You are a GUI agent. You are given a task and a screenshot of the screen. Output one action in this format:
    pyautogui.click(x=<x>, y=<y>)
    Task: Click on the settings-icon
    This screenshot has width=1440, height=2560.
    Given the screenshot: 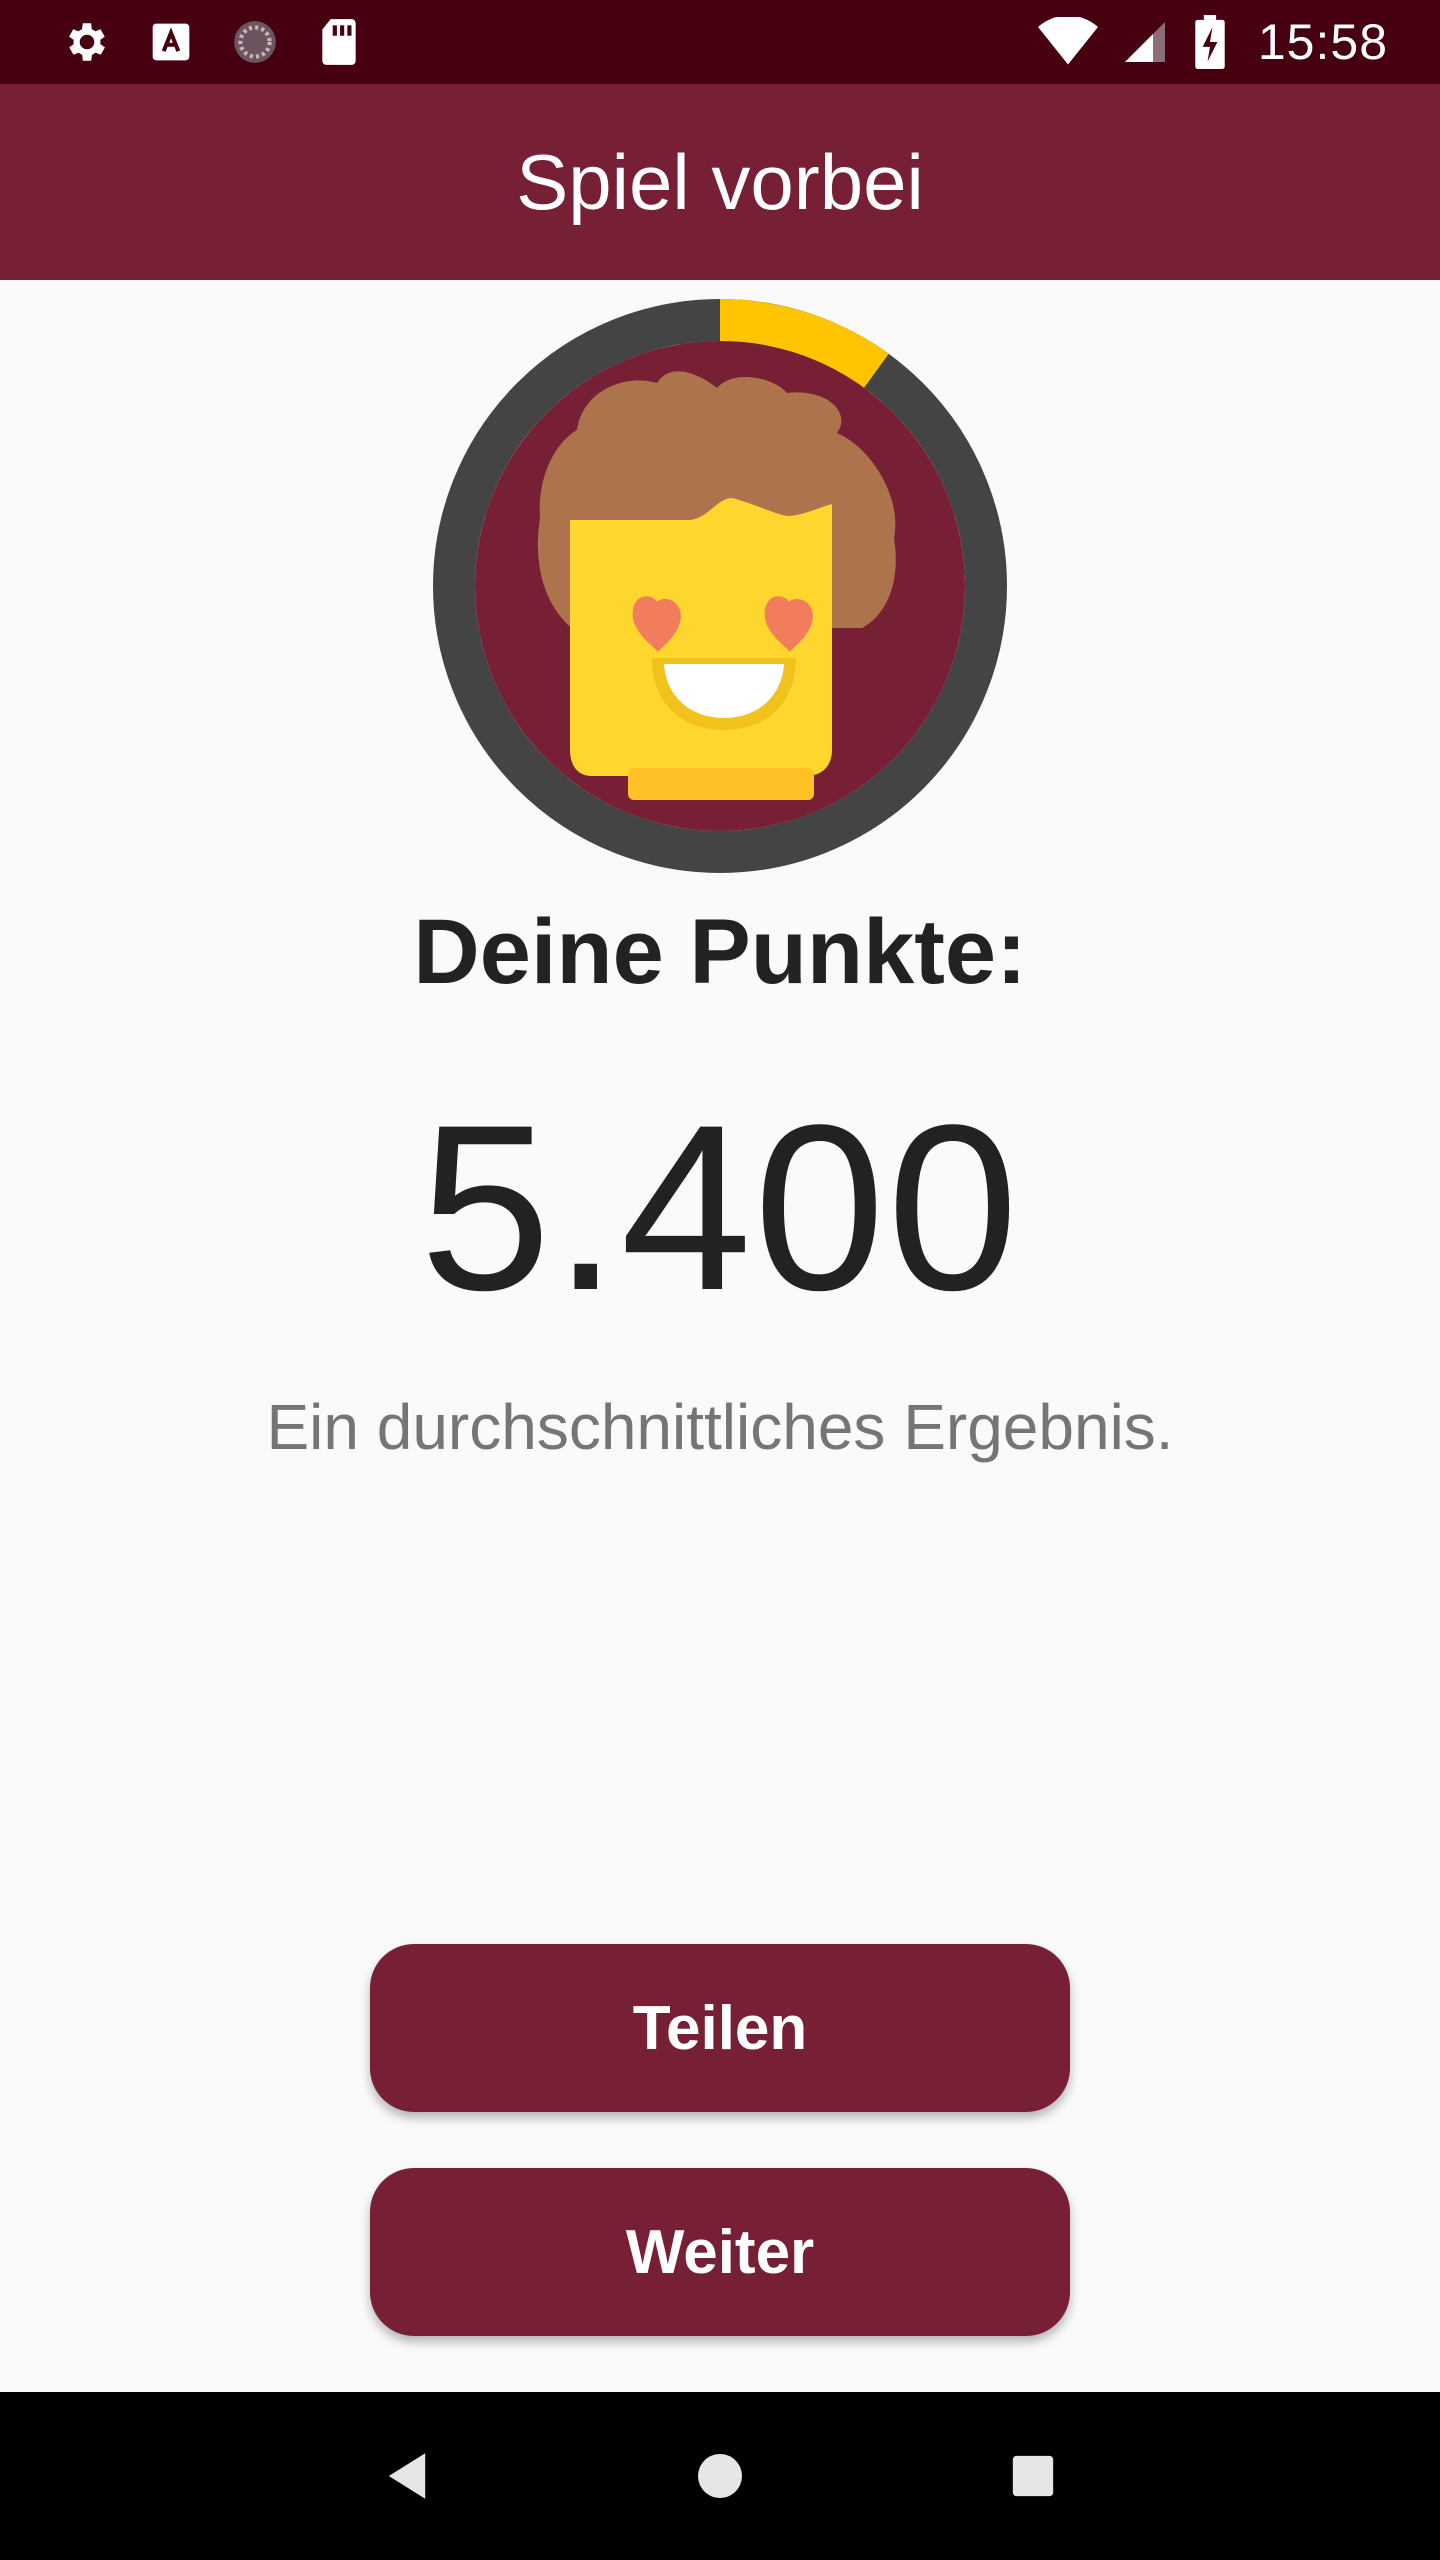 What is the action you would take?
    pyautogui.click(x=87, y=42)
    